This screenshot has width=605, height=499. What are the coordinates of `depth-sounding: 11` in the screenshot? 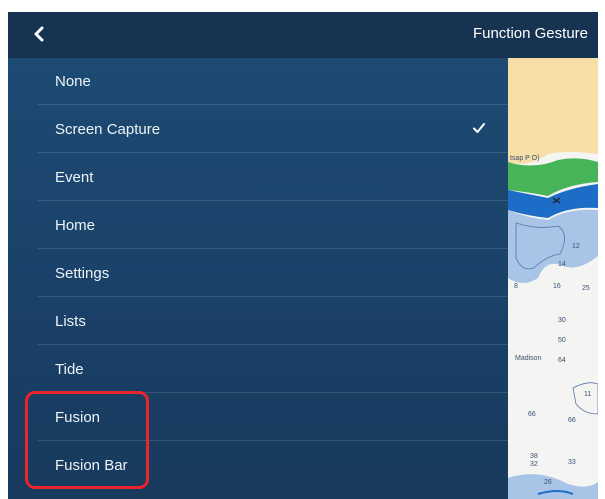 It's located at (587, 394).